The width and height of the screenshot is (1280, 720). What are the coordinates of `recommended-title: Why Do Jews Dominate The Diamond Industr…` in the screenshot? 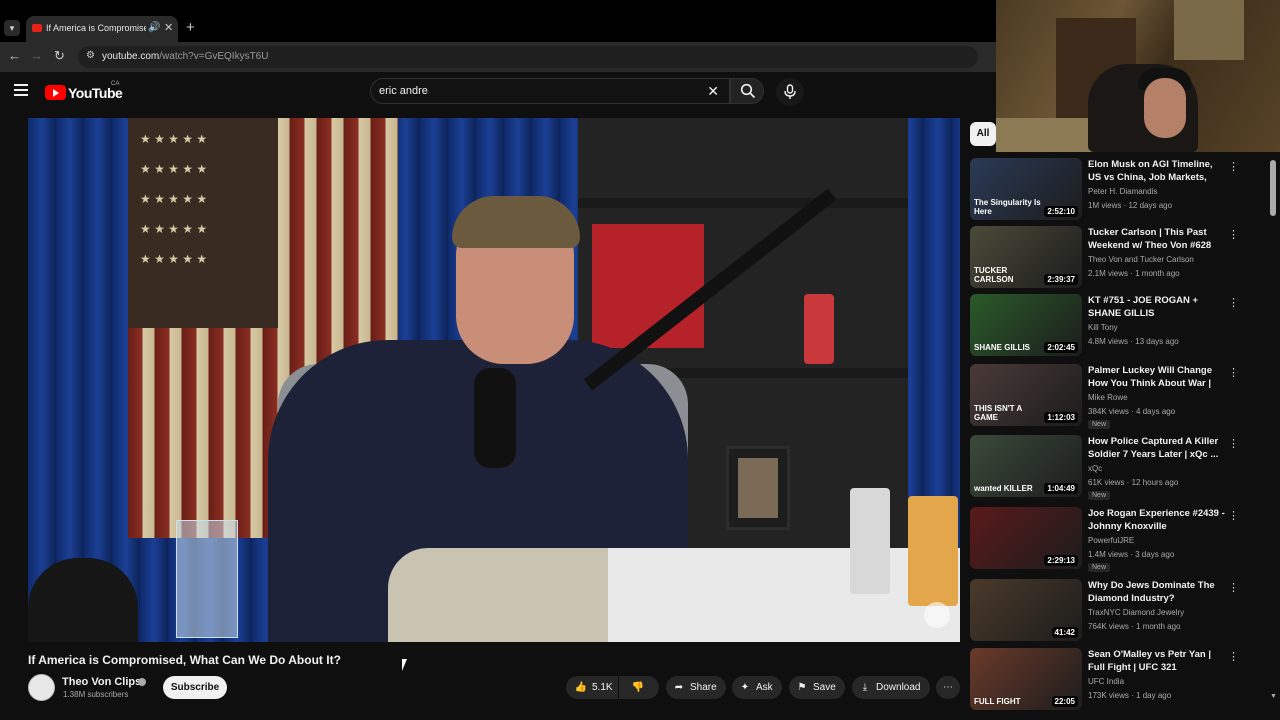 It's located at (1157, 592).